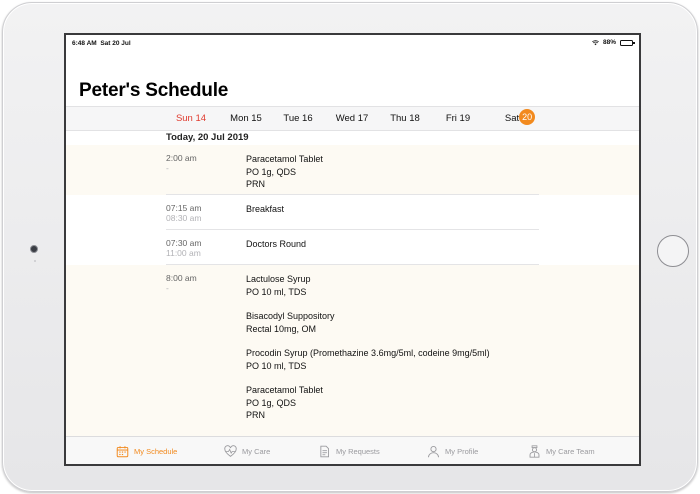  Describe the element at coordinates (298, 119) in the screenshot. I see `day-tab: Tue 16` at that location.